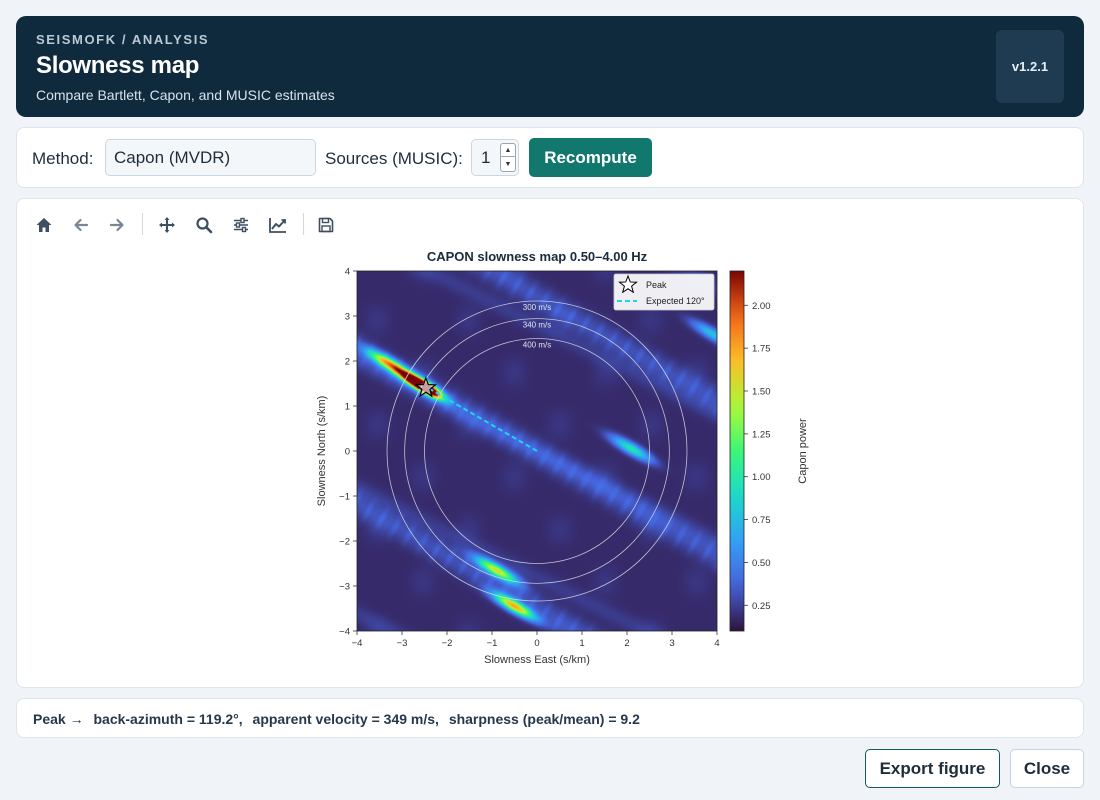 This screenshot has height=800, width=1100. What do you see at coordinates (344, 632) in the screenshot?
I see `y-tick-label: −4` at bounding box center [344, 632].